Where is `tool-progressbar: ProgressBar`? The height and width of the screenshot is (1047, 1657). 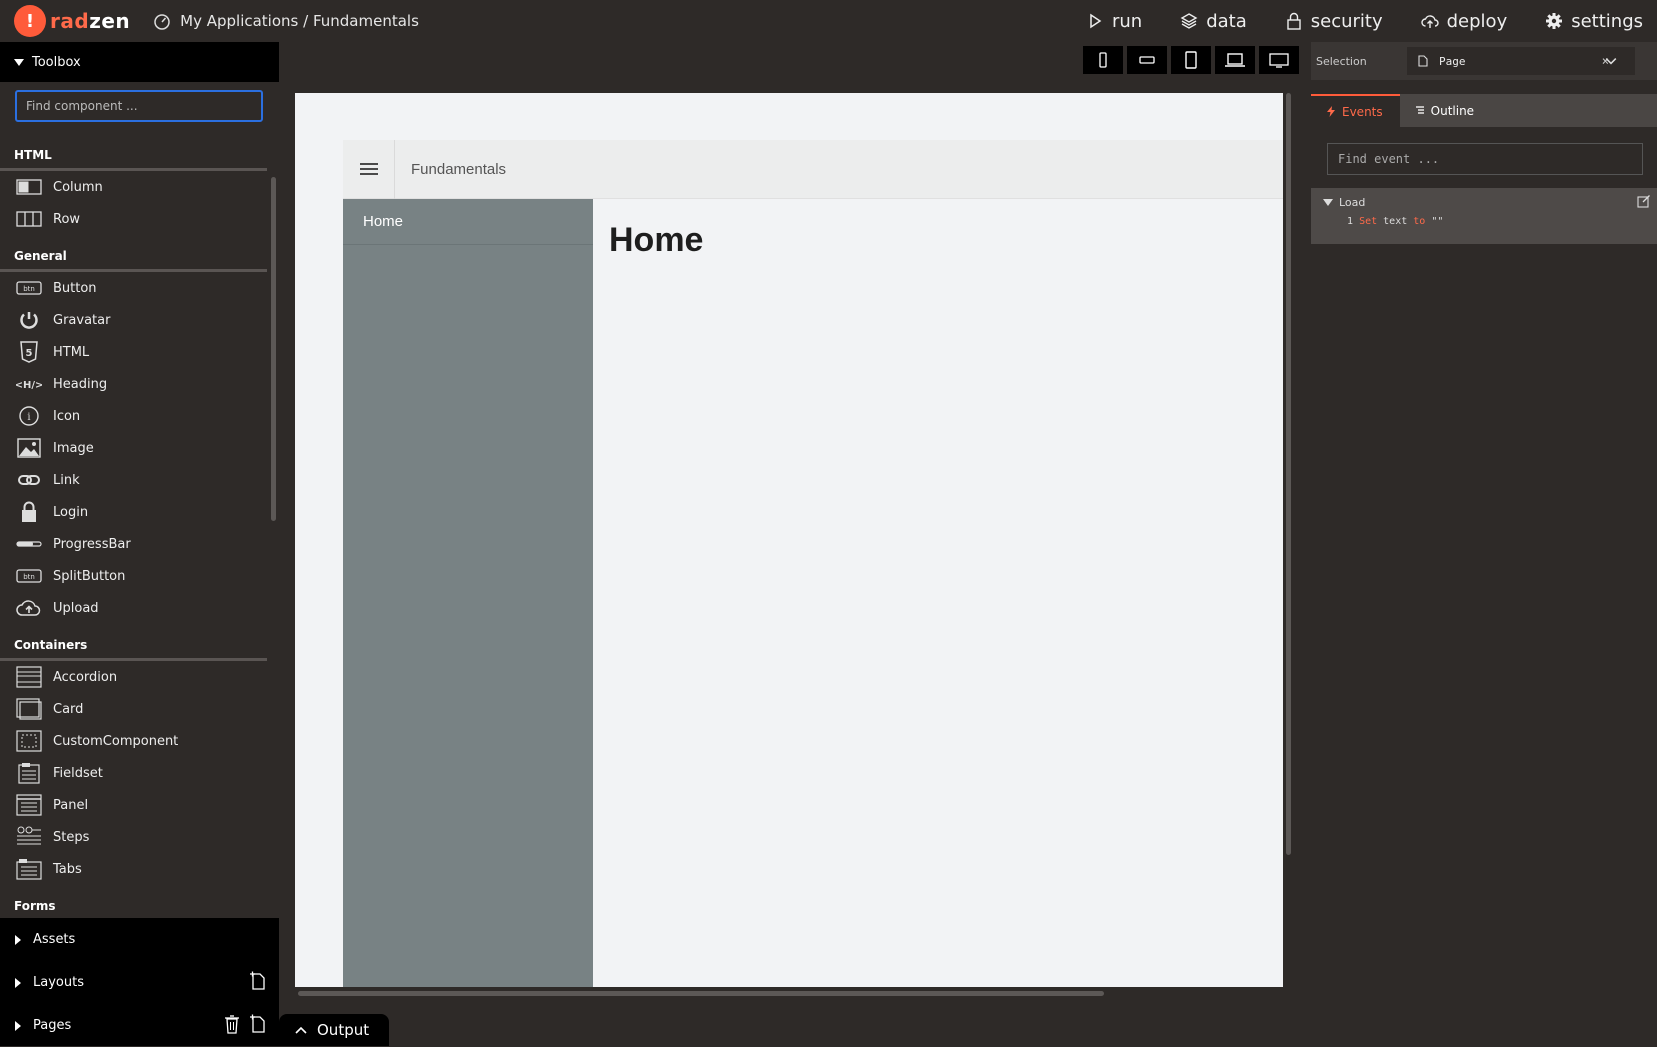
tool-progressbar: ProgressBar is located at coordinates (139, 544).